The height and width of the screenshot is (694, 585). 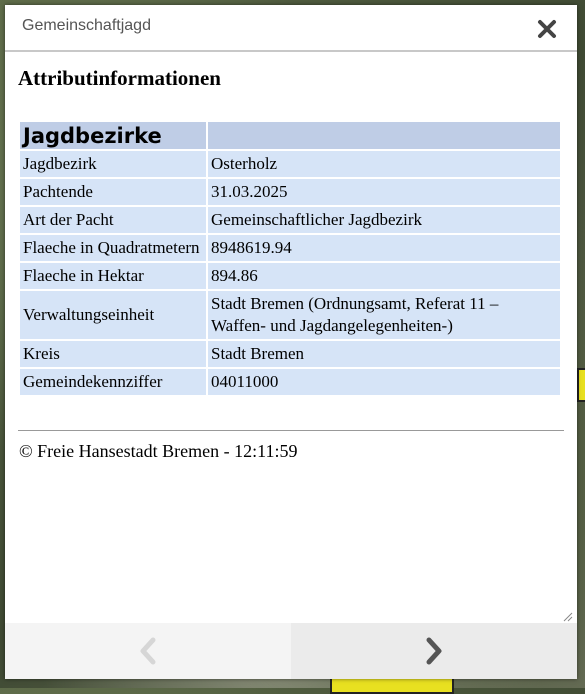 What do you see at coordinates (119, 78) in the screenshot?
I see `section-heading: Attributinformationen` at bounding box center [119, 78].